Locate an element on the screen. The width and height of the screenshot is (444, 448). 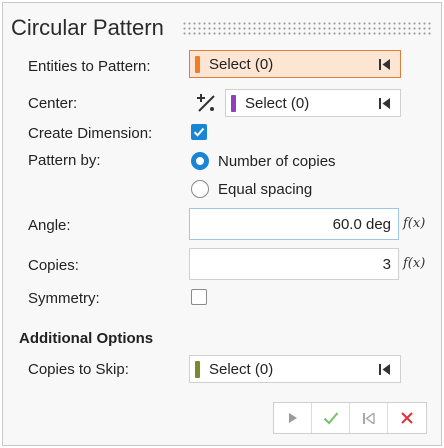
pattern-by-label: Pattern by: is located at coordinates (64, 160).